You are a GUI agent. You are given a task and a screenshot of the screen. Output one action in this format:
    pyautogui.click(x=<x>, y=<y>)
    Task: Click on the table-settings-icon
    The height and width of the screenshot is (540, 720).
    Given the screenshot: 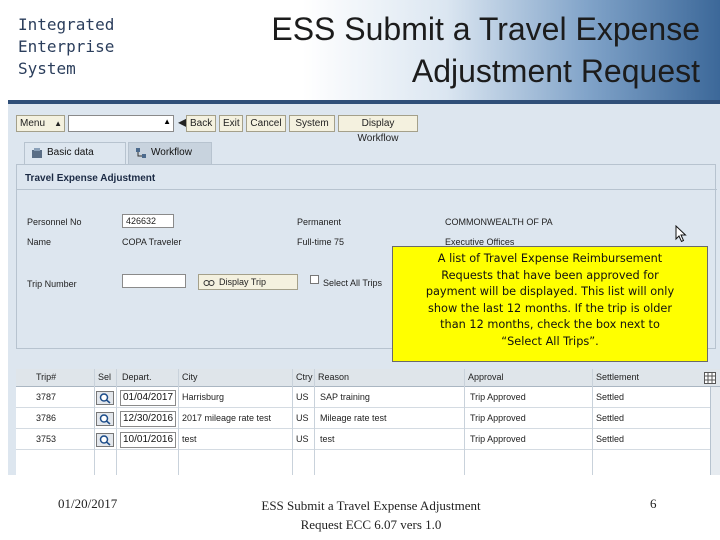 What is the action you would take?
    pyautogui.click(x=710, y=378)
    